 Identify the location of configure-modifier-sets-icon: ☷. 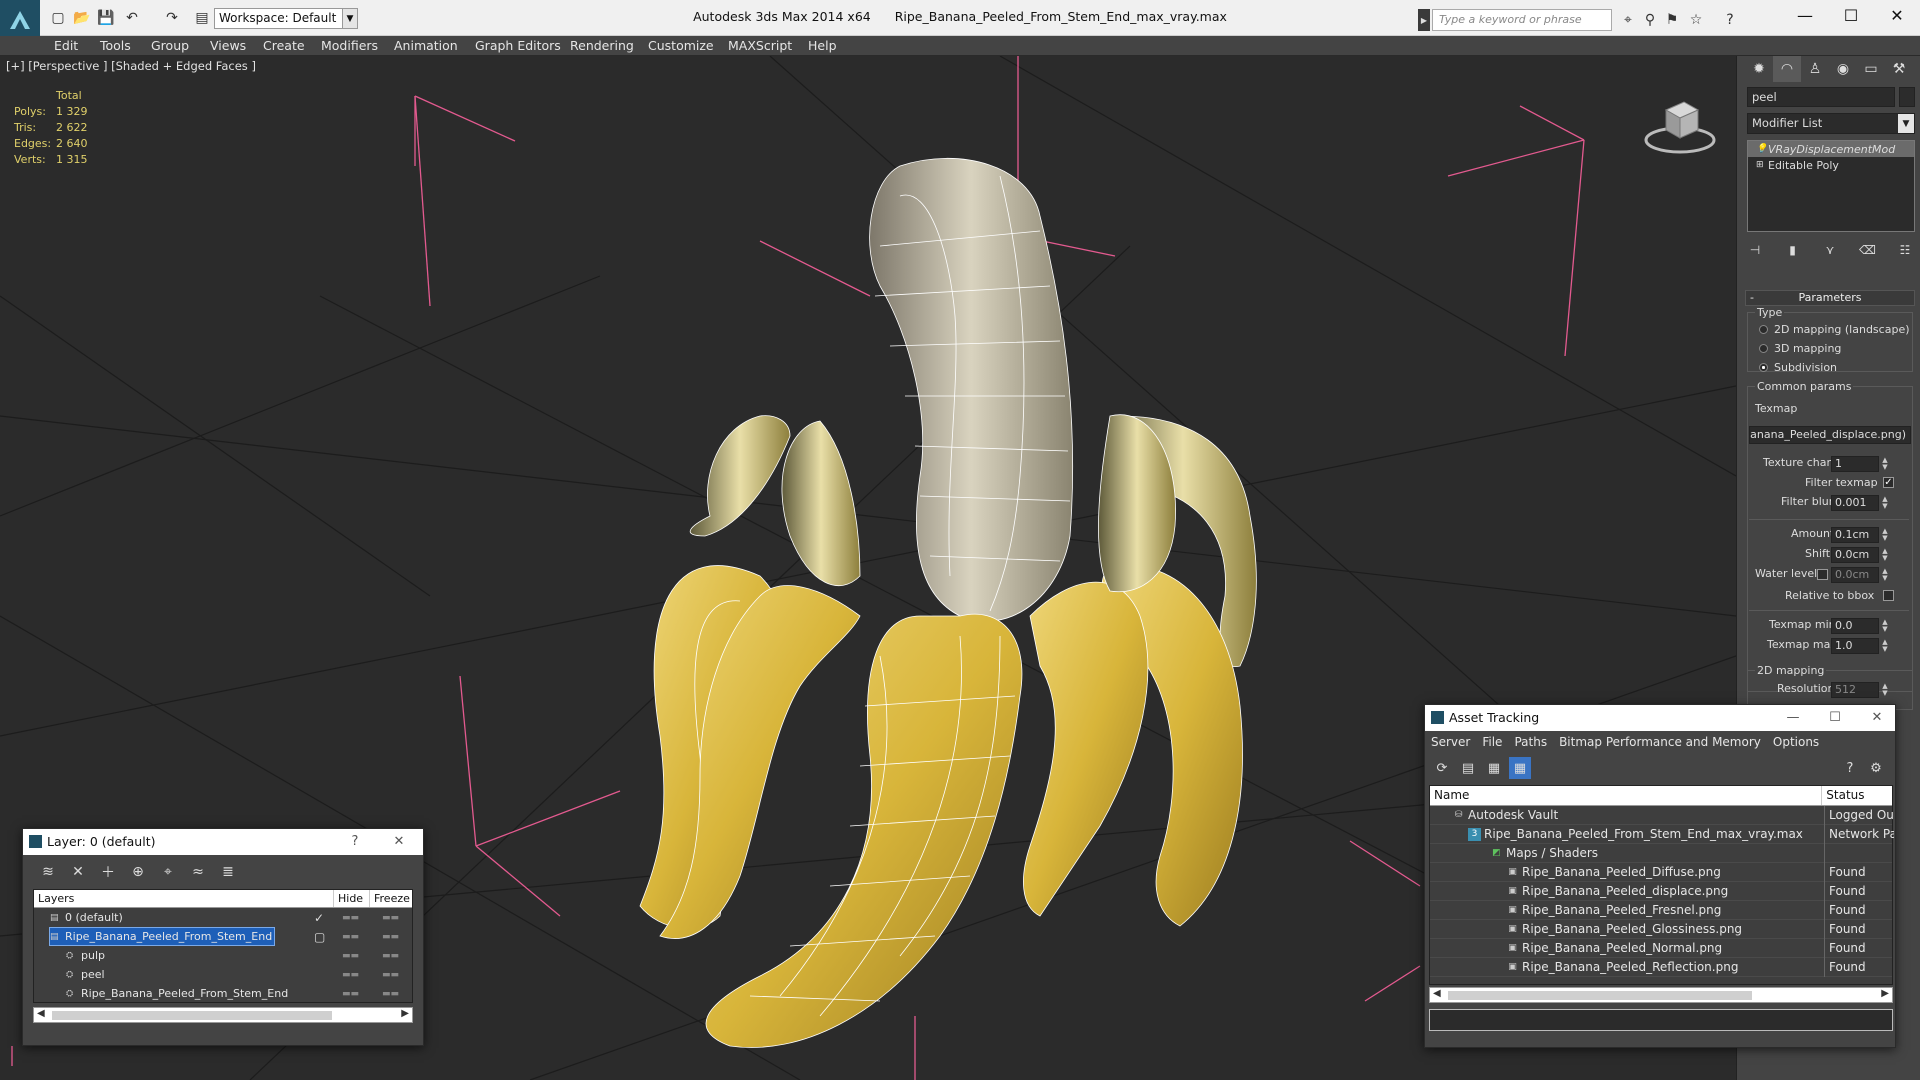
(1905, 250).